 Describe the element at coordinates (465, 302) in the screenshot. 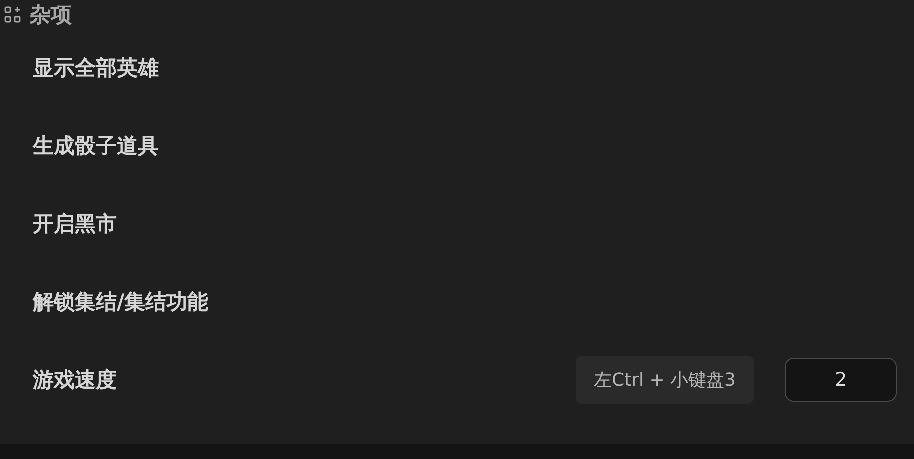

I see `option-label: 解锁集结/集结功能` at that location.